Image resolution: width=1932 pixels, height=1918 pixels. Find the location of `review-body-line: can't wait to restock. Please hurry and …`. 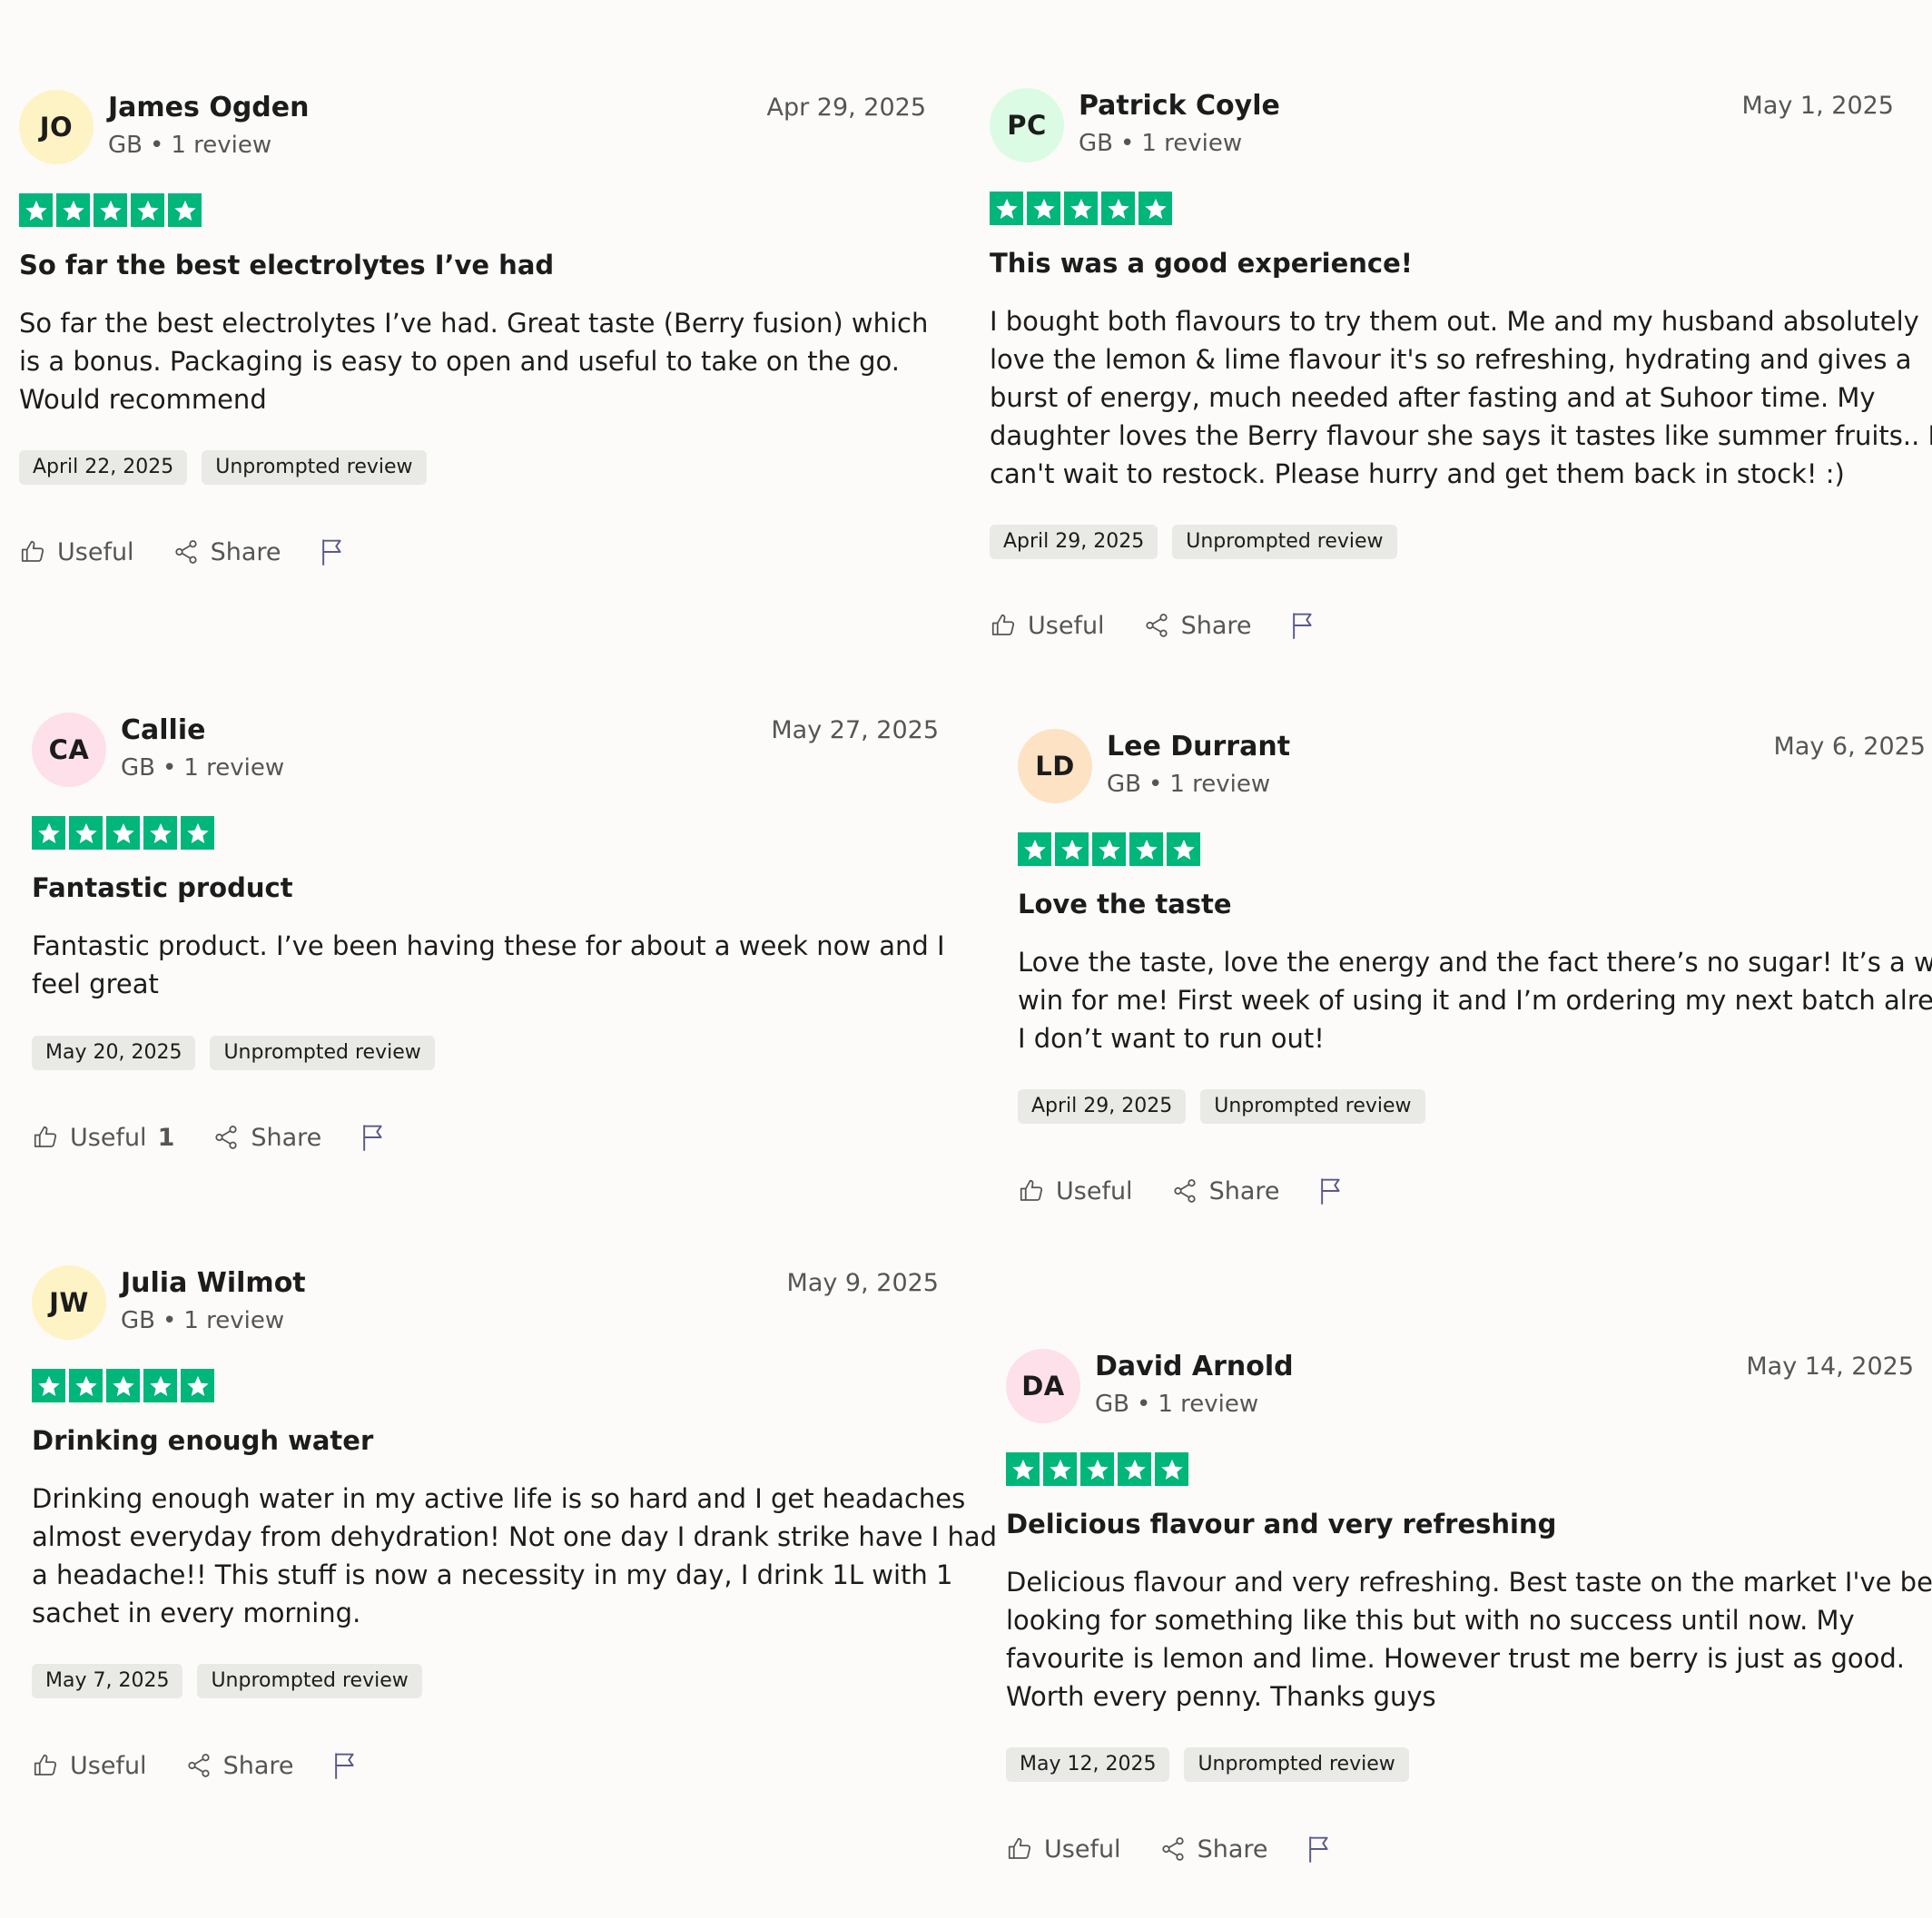

review-body-line: can't wait to restock. Please hurry and … is located at coordinates (1417, 473).